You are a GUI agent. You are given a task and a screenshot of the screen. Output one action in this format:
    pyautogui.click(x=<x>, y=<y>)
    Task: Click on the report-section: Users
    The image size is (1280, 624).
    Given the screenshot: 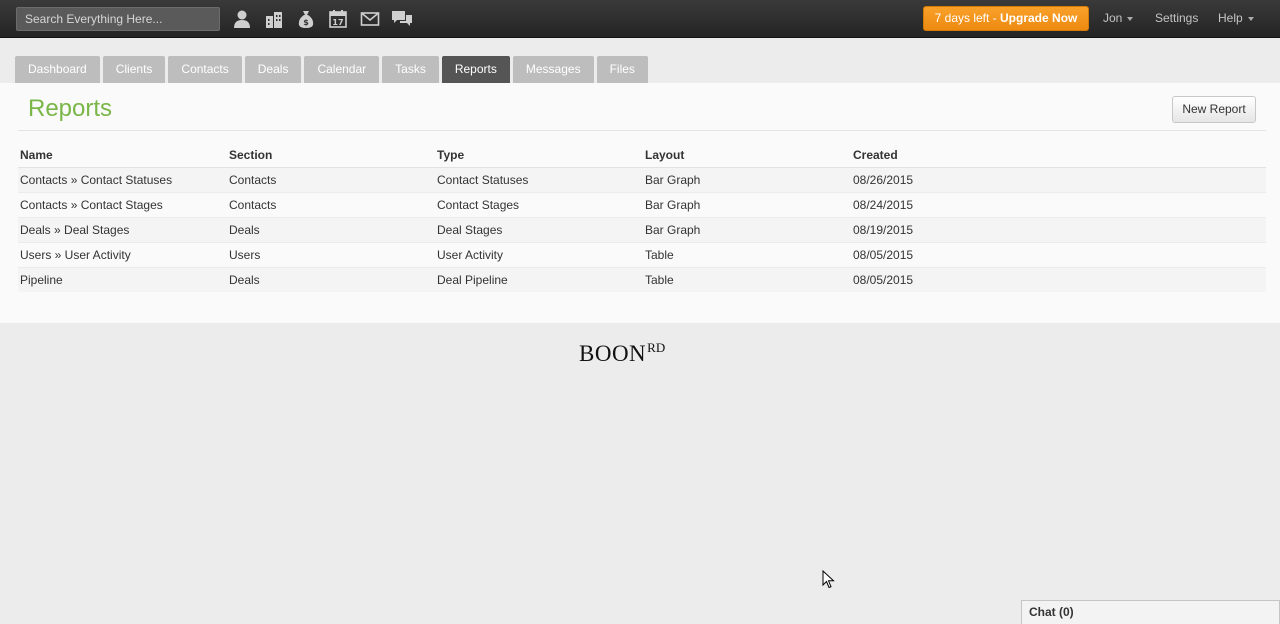 What is the action you would take?
    pyautogui.click(x=331, y=255)
    